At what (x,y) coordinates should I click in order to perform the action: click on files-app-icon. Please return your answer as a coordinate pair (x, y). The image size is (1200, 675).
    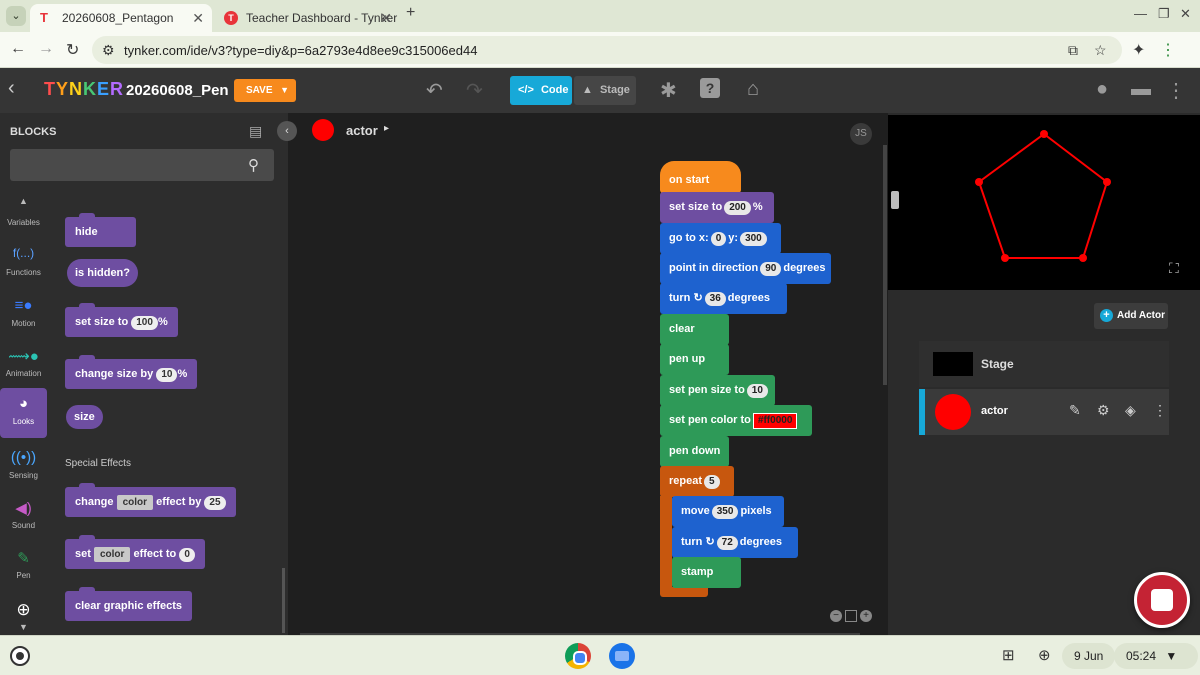
    Looking at the image, I should click on (622, 656).